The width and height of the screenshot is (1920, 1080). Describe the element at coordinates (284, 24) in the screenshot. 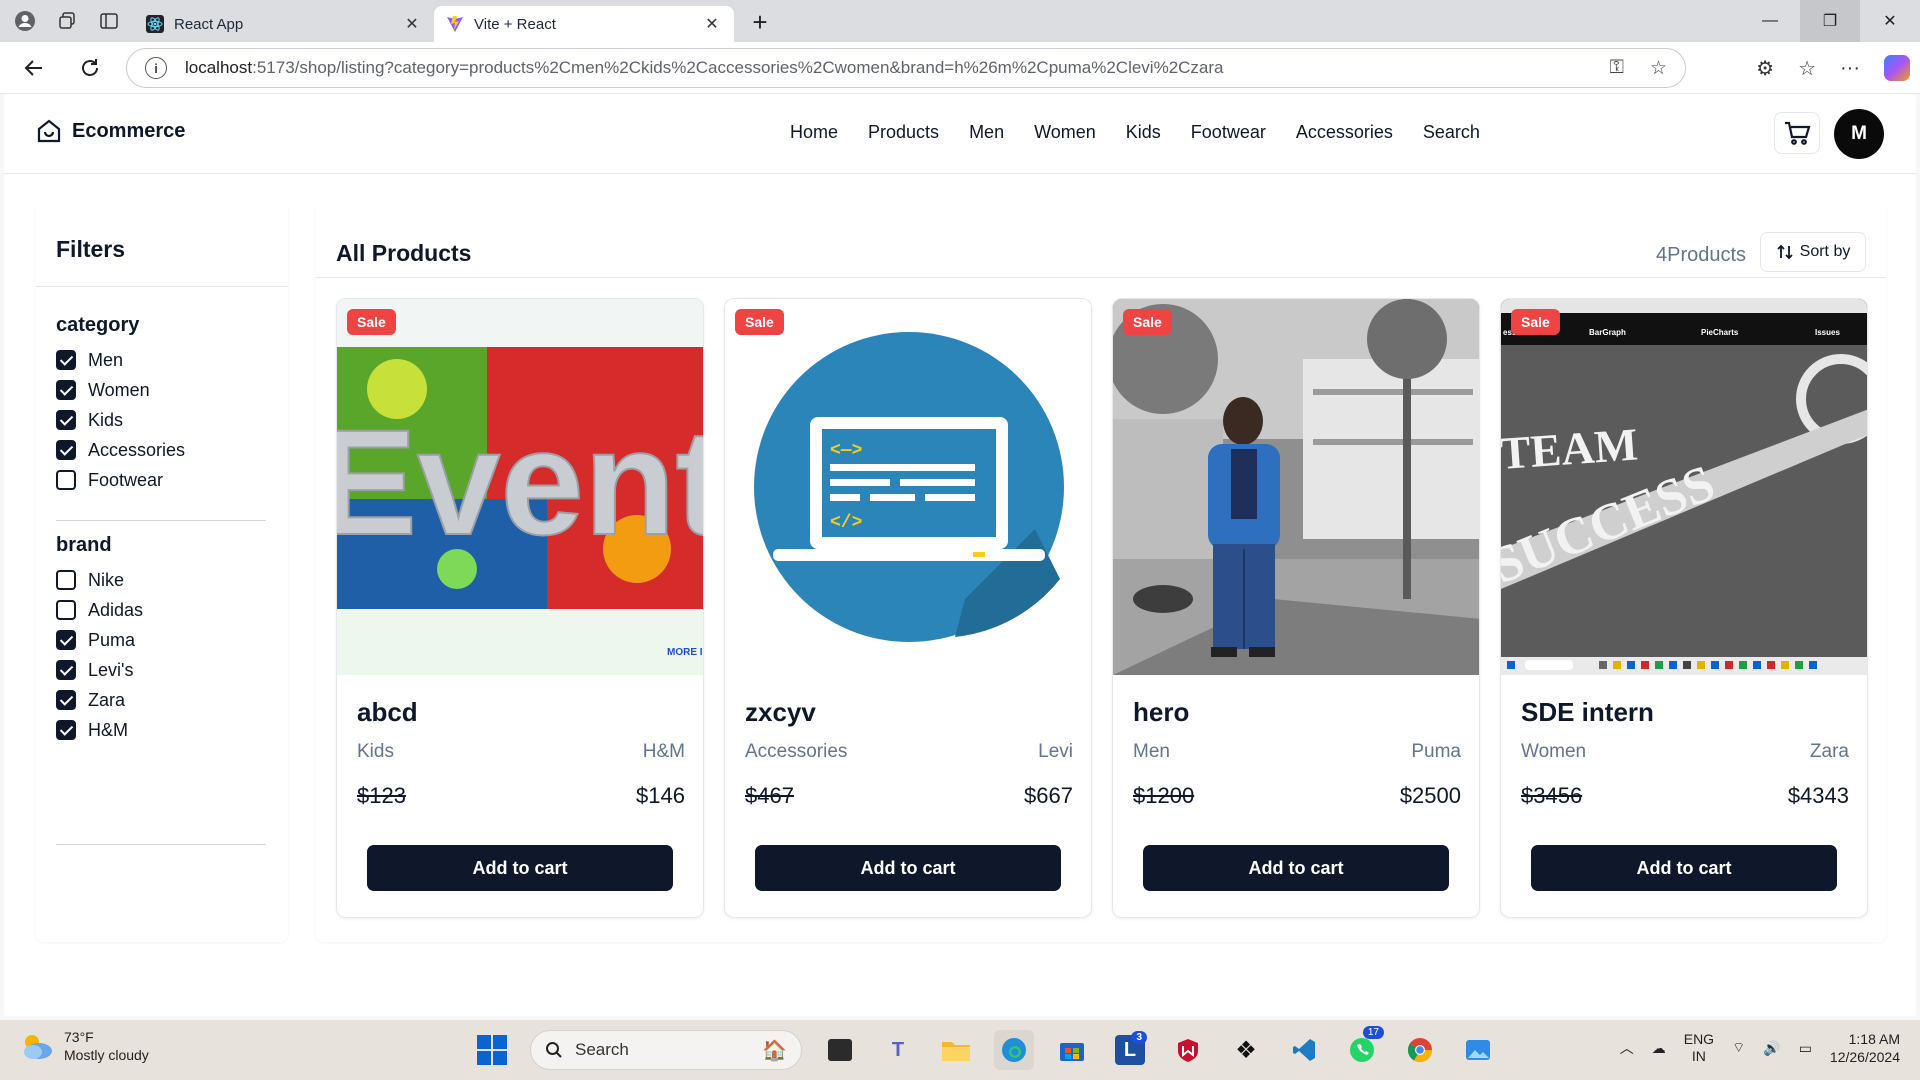

I see `tab-react-app: React App ✕` at that location.